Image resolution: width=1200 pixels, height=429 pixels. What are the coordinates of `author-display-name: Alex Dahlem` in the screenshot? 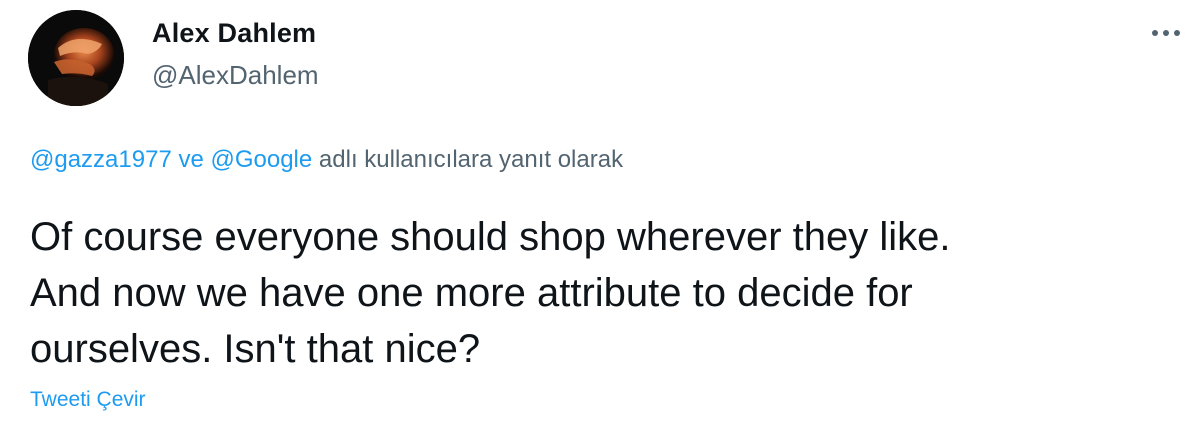 It's located at (234, 33).